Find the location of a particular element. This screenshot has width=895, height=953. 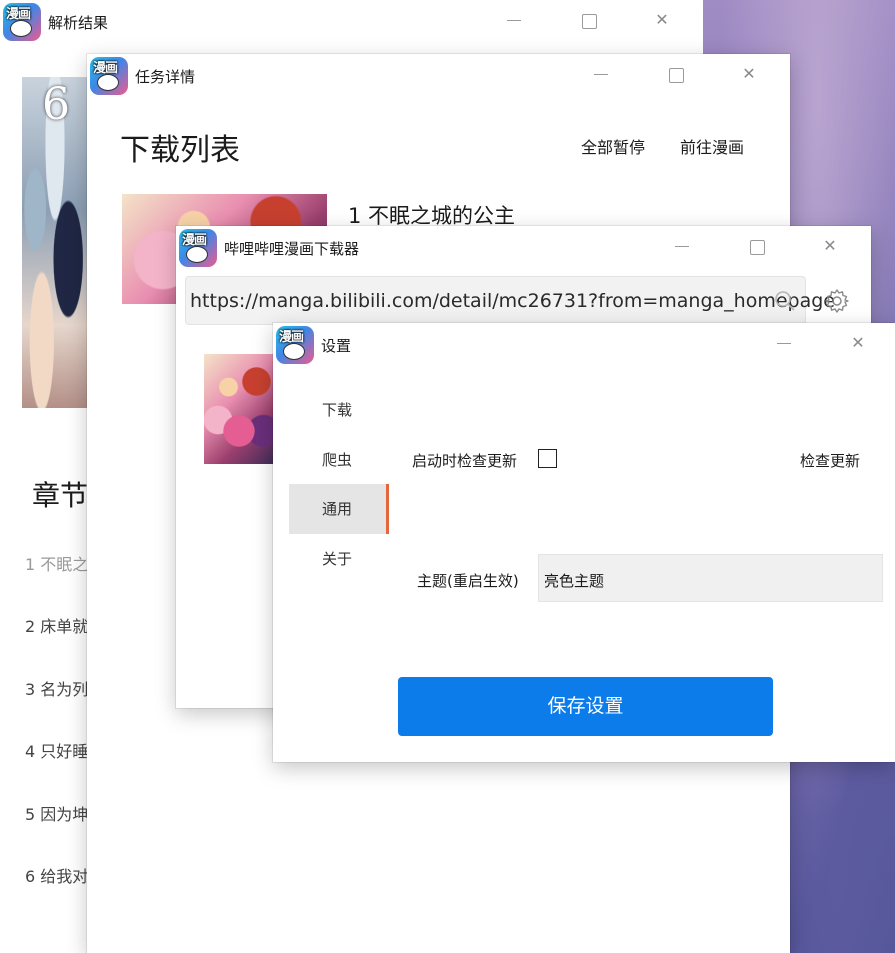

check-update-on-start-label: 启动时检查更新 is located at coordinates (465, 461).